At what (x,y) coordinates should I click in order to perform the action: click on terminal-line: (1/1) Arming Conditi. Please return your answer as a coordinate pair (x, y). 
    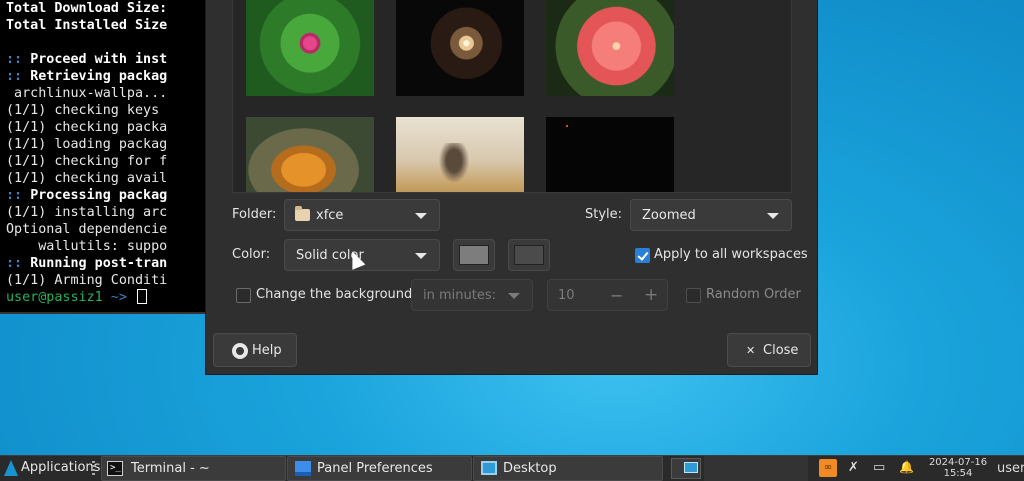
    Looking at the image, I should click on (106, 280).